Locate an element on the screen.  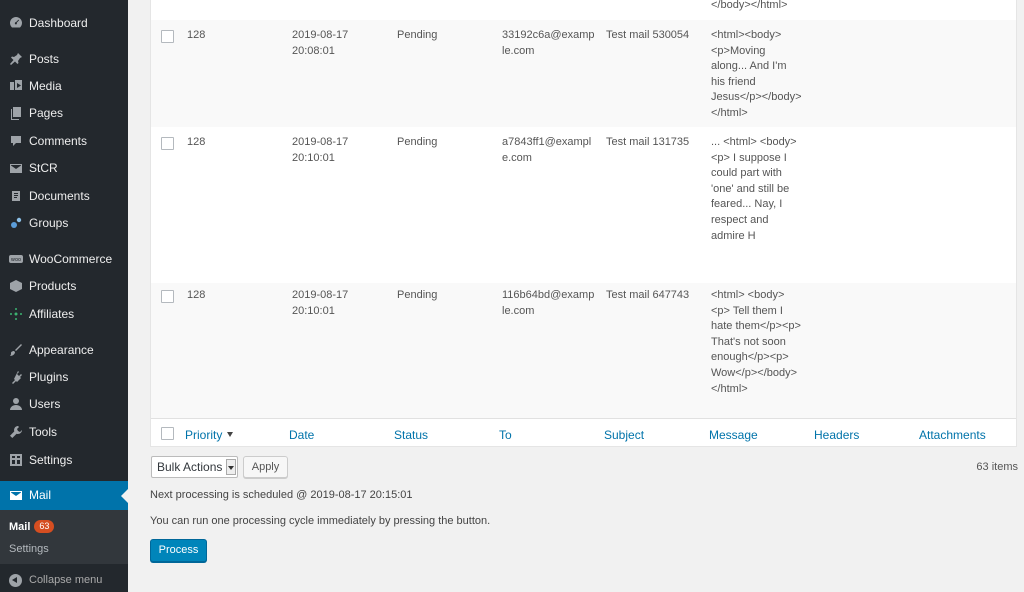
cell-to: 33192c6a@example.com is located at coordinates (548, 43).